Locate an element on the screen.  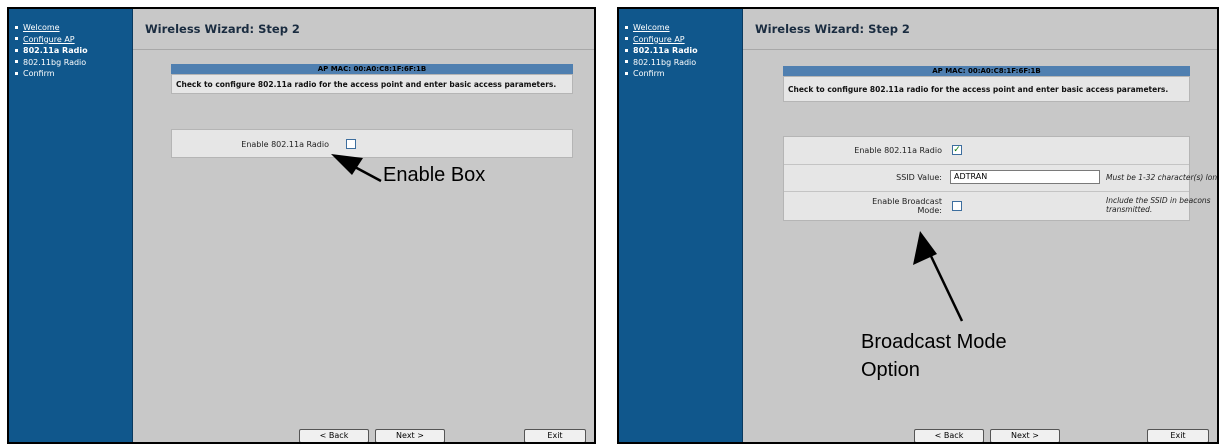
arrow-icon is located at coordinates (356, 168).